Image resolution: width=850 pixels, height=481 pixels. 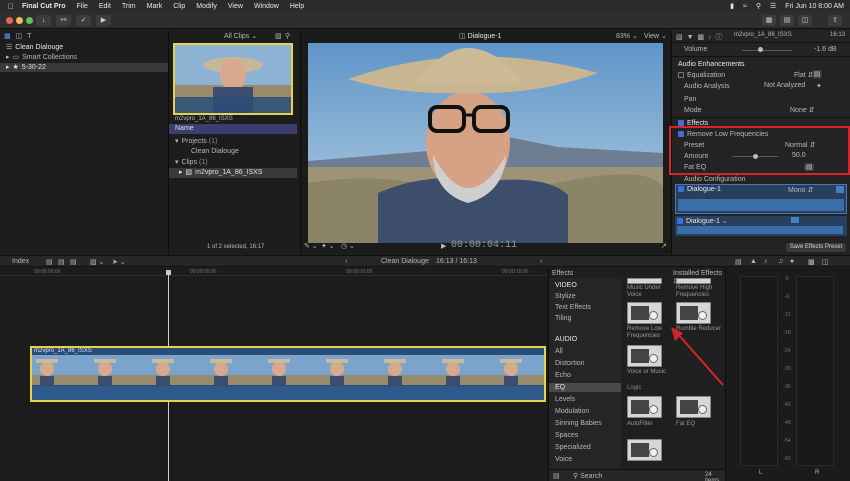 I want to click on amount-value: 50.0, so click(x=799, y=155).